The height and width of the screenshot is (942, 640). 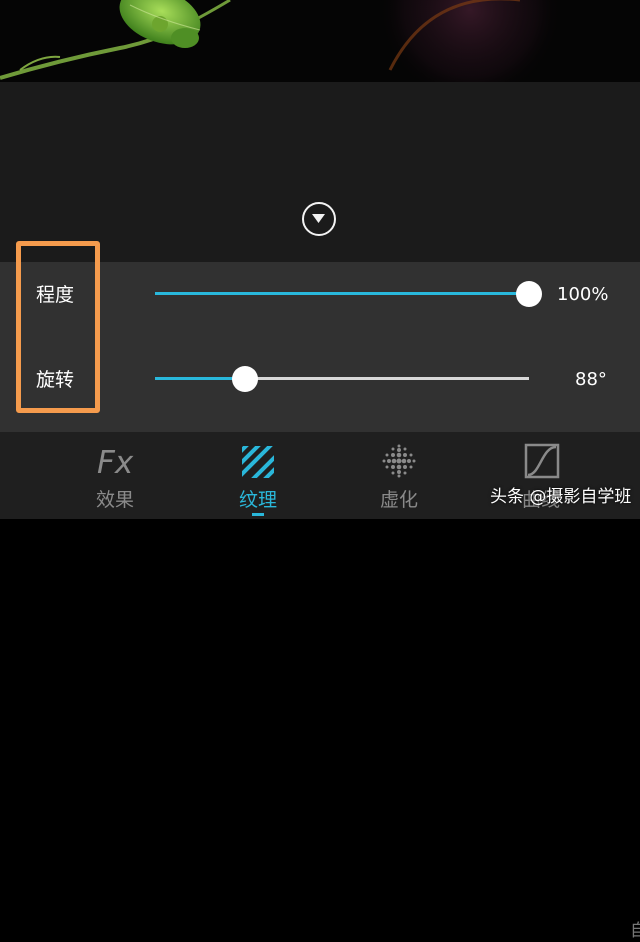 What do you see at coordinates (258, 514) in the screenshot?
I see `active-tab-indicator` at bounding box center [258, 514].